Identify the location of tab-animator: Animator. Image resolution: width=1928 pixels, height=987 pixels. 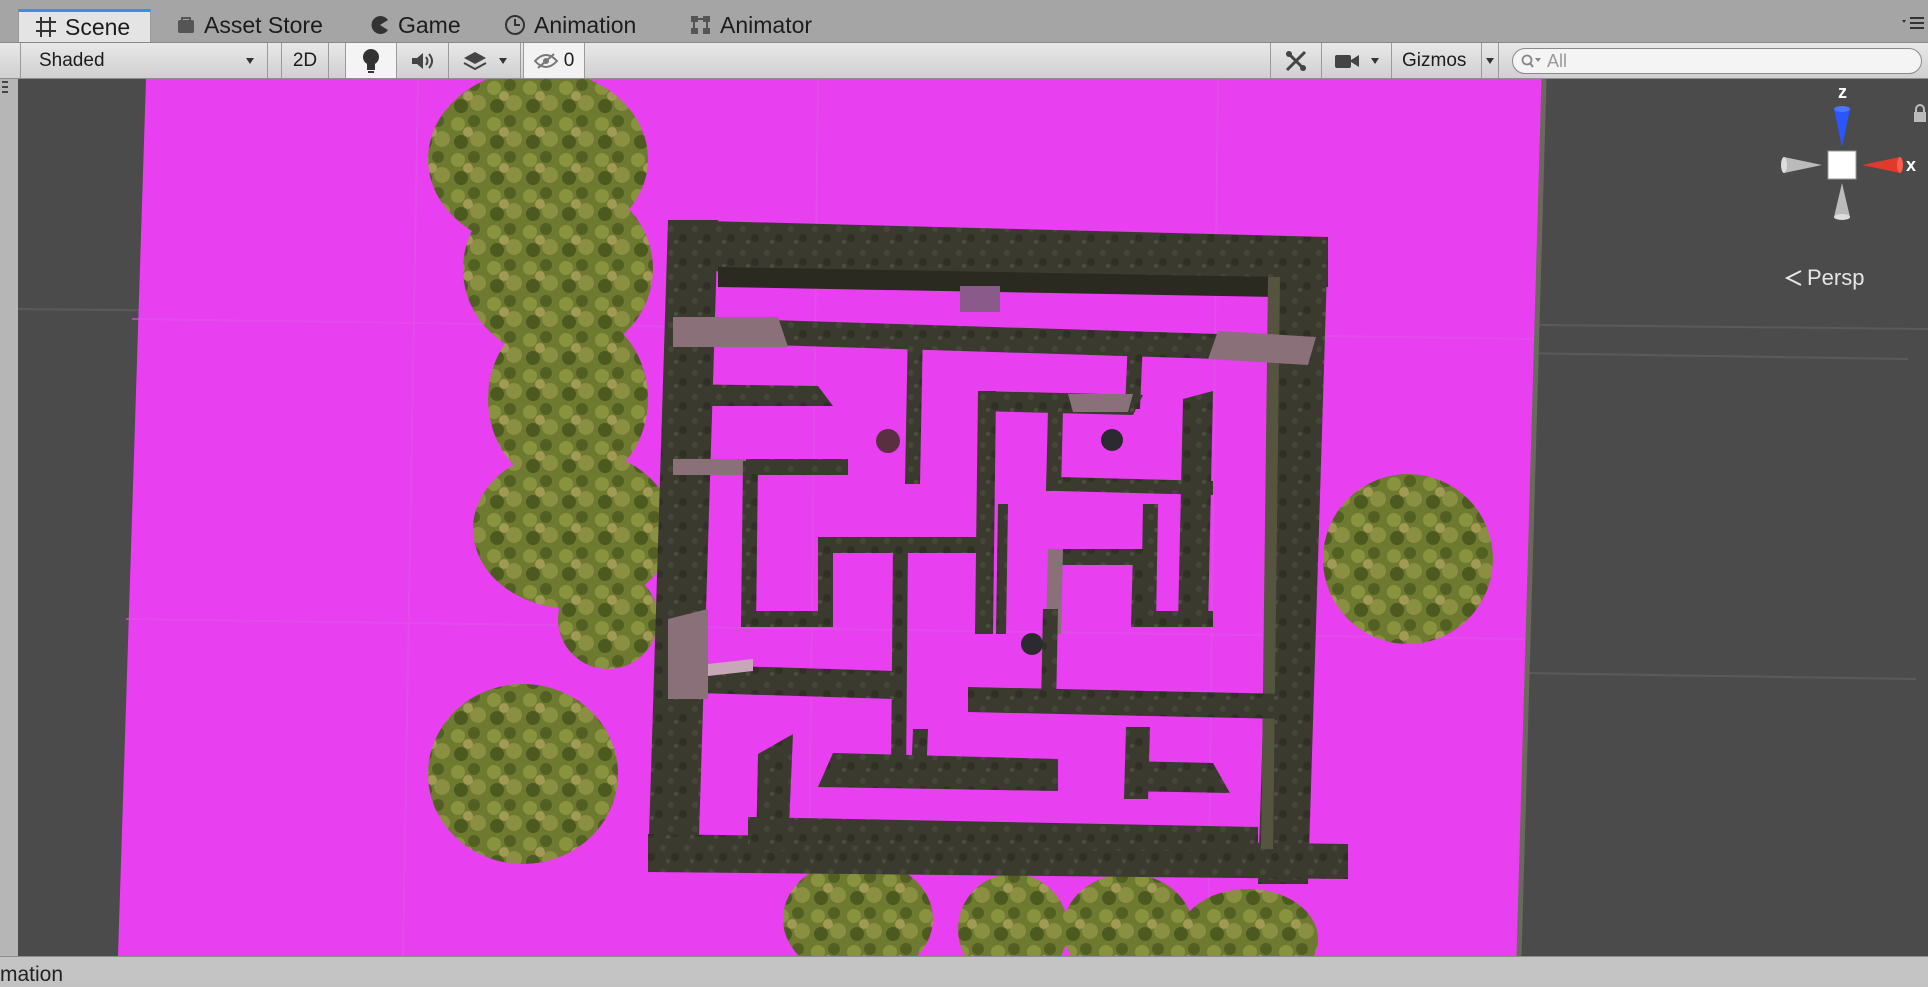
(751, 25).